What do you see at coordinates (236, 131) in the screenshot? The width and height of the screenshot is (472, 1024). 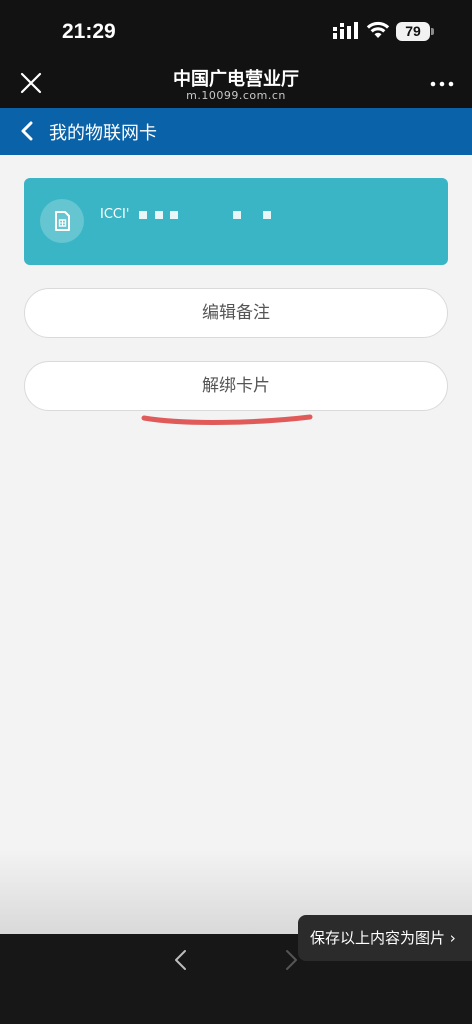 I see `nav-bar: 我的物联网卡` at bounding box center [236, 131].